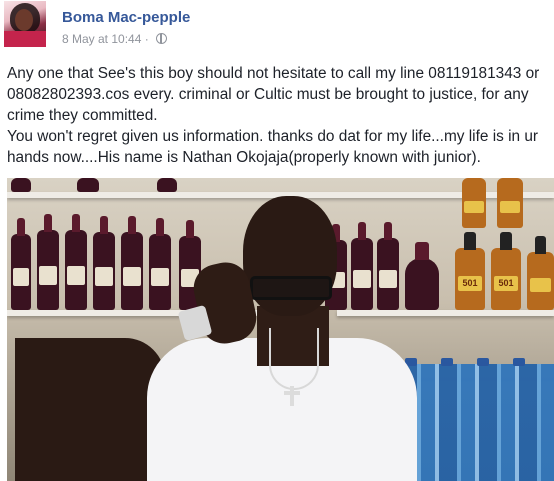 Image resolution: width=554 pixels, height=481 pixels. Describe the element at coordinates (126, 17) in the screenshot. I see `author-name-link: Boma Mac-pepple` at that location.